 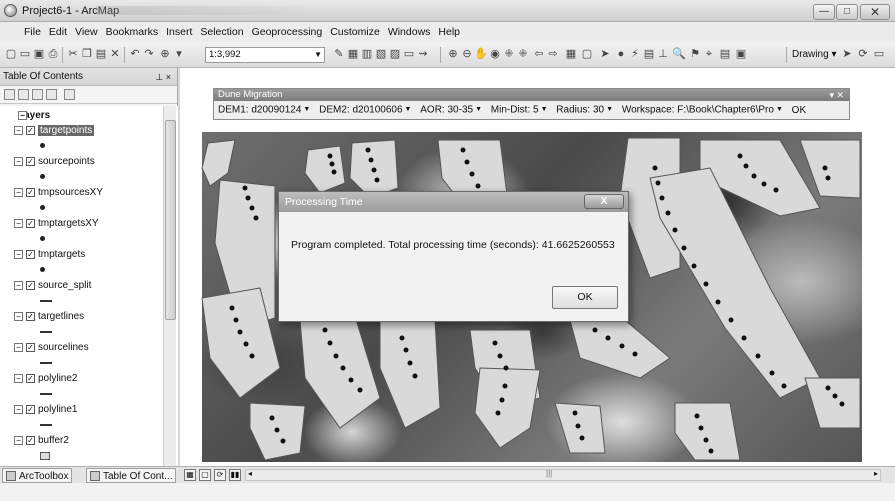 What do you see at coordinates (621, 54) in the screenshot?
I see `identify-icon: ●` at bounding box center [621, 54].